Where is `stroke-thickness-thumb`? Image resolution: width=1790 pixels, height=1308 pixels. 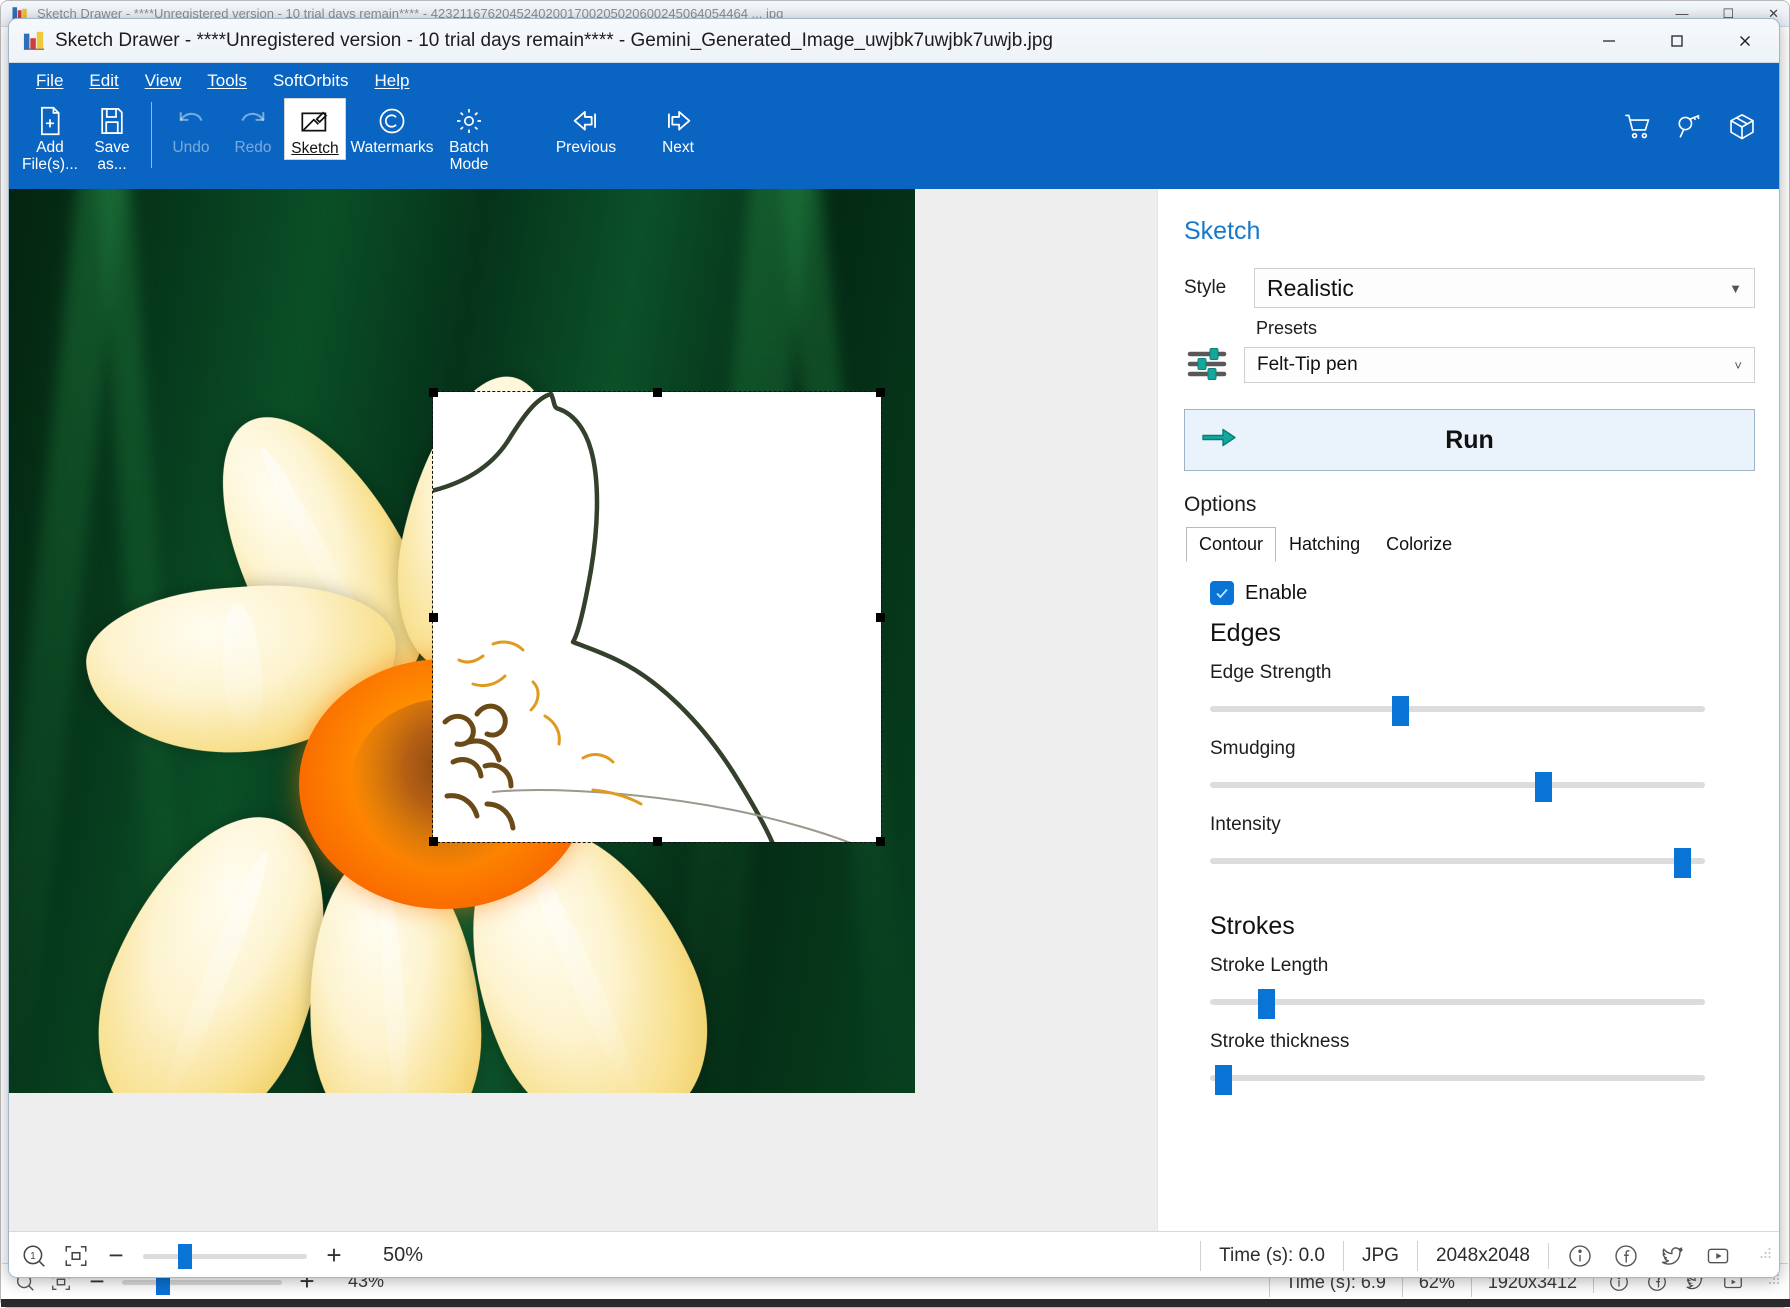
stroke-thickness-thumb is located at coordinates (1223, 1080).